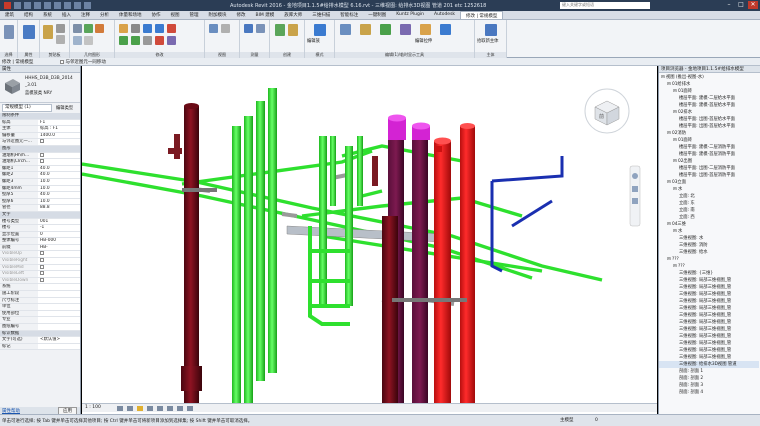 The width and height of the screenshot is (760, 426). I want to click on browser-item: 三维视图: 给排水3D视图 管道, so click(709, 364).